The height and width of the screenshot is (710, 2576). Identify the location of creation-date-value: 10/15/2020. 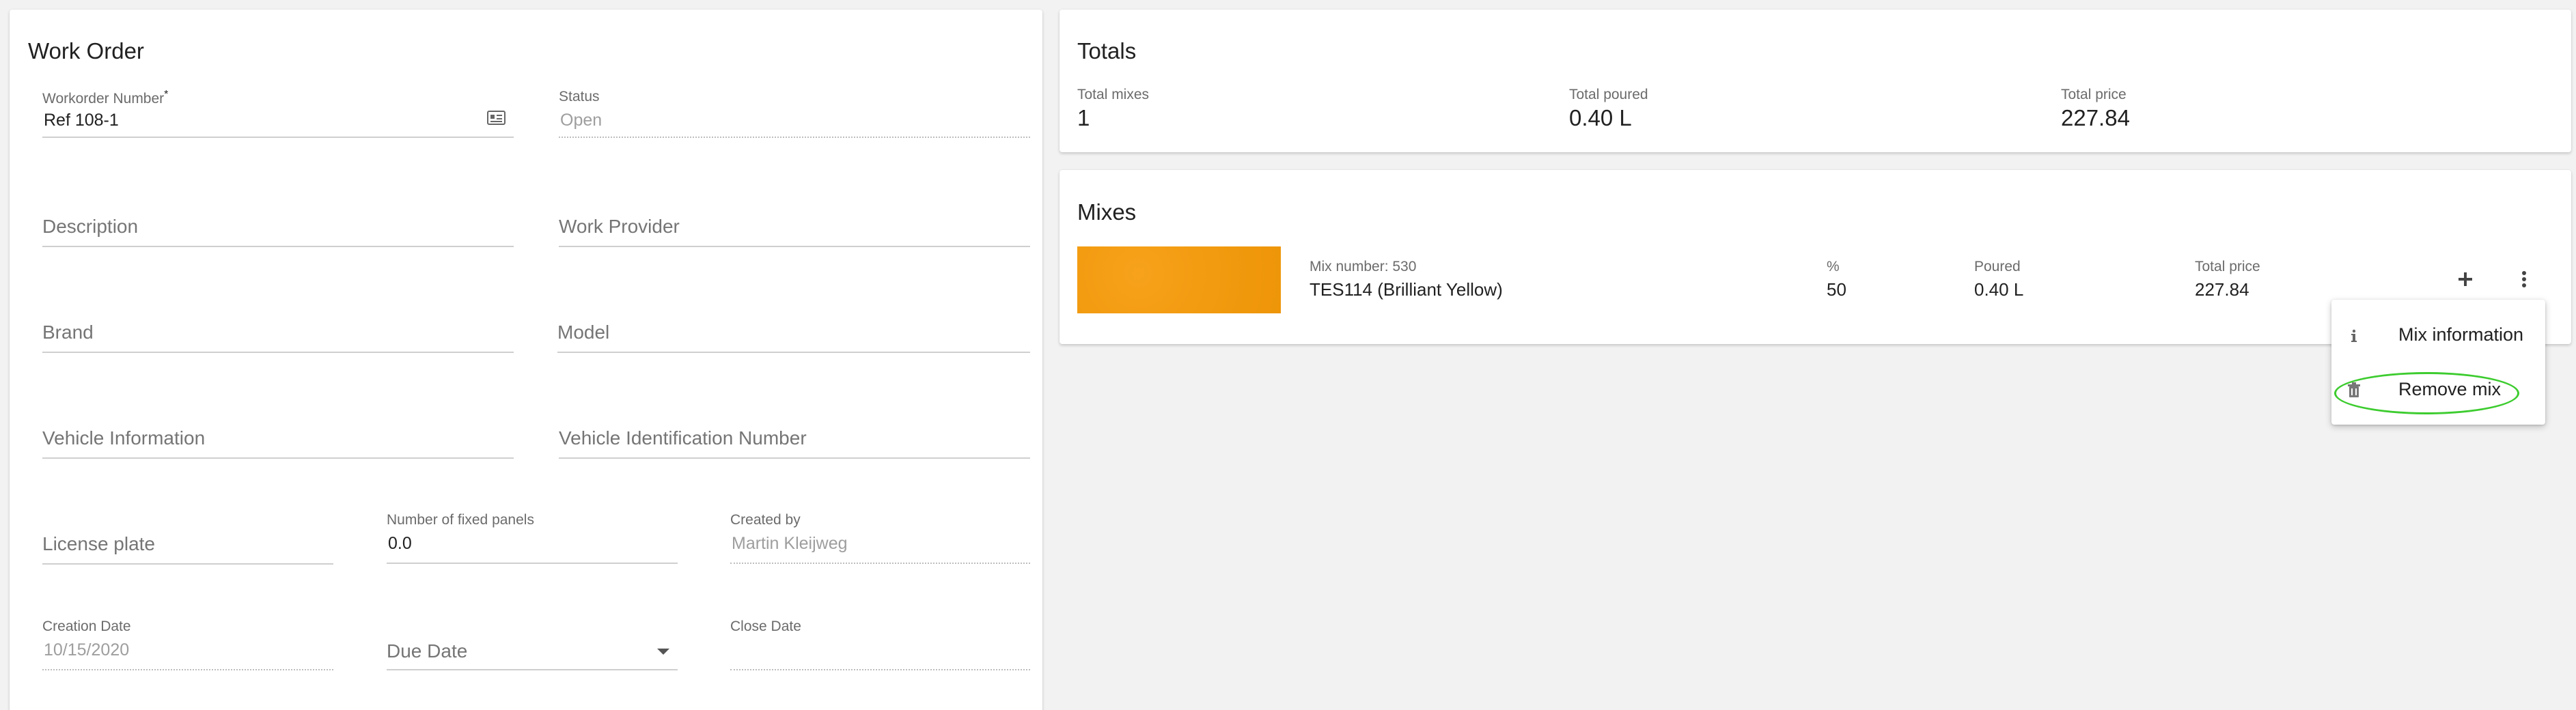
(87, 650).